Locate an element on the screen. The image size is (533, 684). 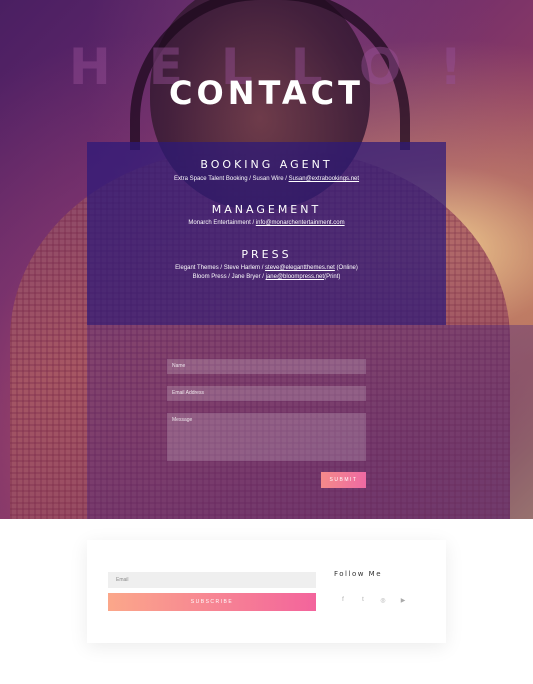
email-address-input: Email Address is located at coordinates (266, 393).